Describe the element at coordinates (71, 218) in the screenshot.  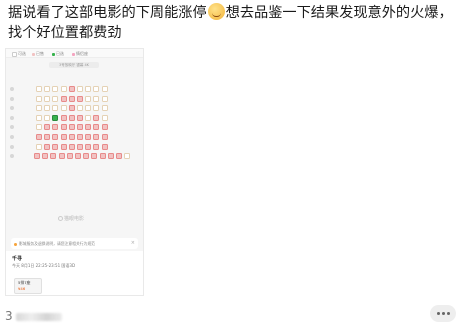
I see `watermark: 猫眼电影` at that location.